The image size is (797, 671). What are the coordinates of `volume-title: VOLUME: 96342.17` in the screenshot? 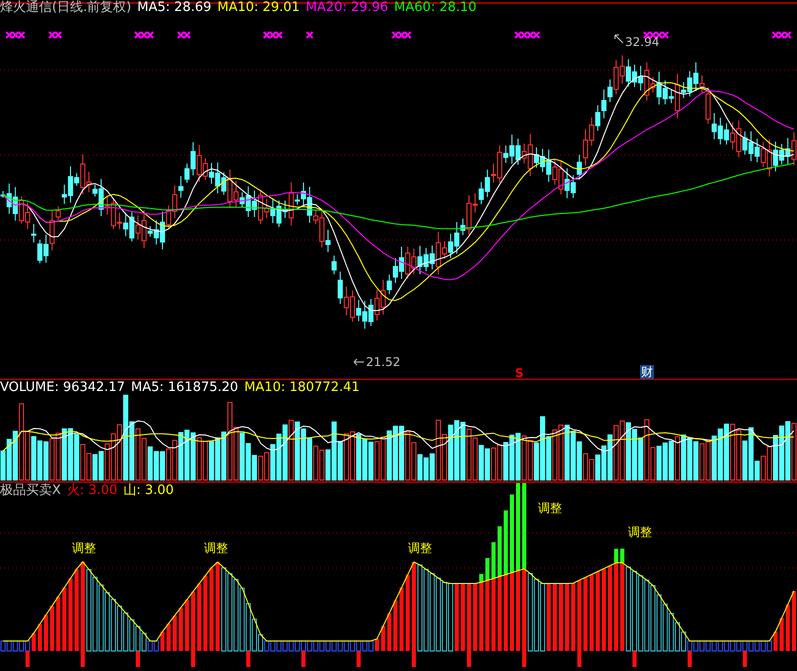 It's located at (62, 388).